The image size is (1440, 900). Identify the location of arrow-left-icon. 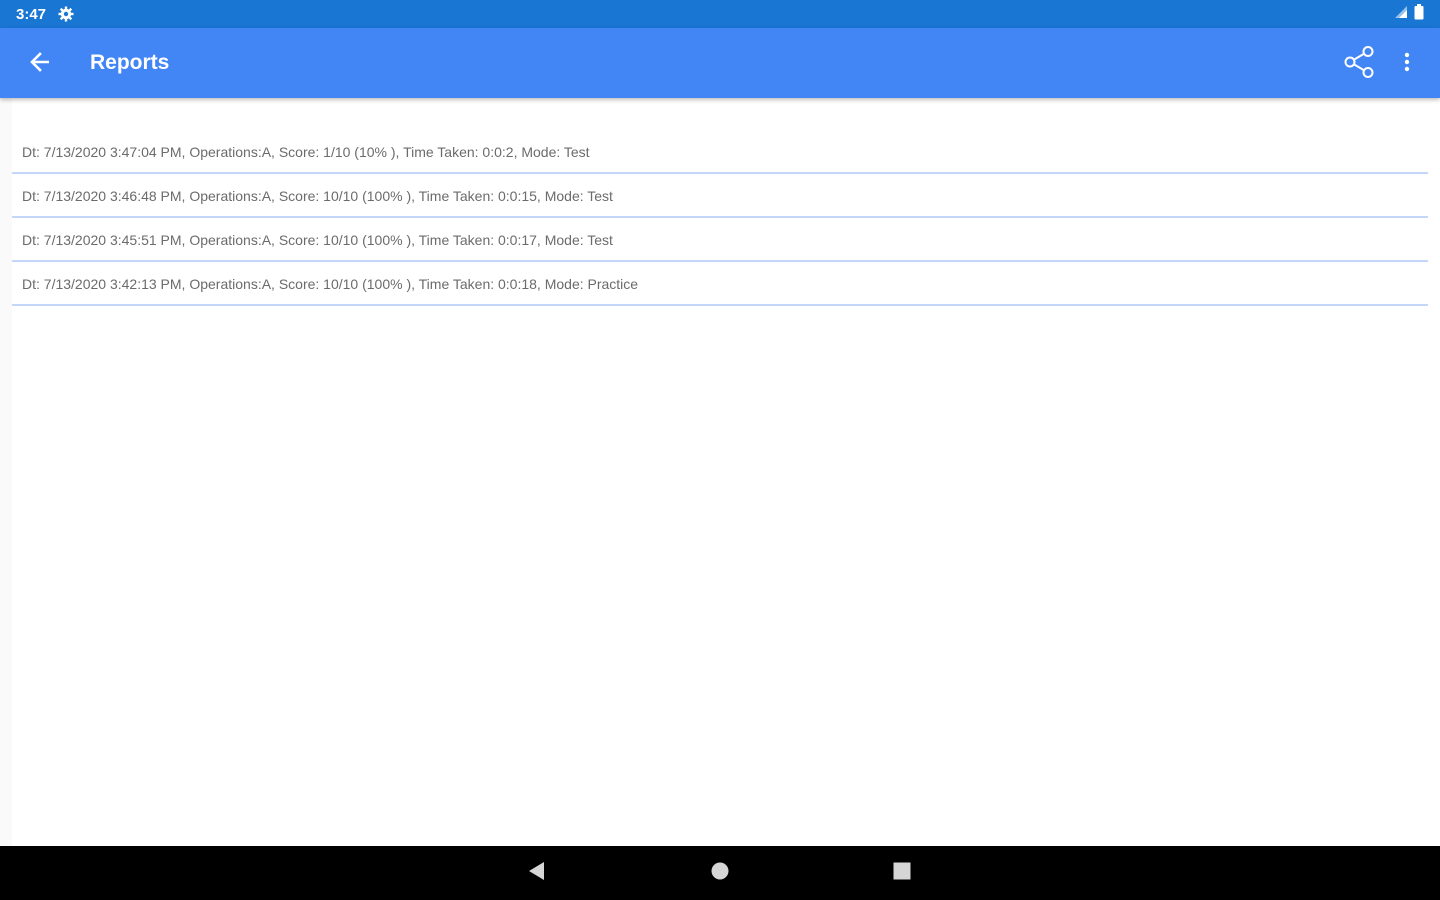
(40, 64).